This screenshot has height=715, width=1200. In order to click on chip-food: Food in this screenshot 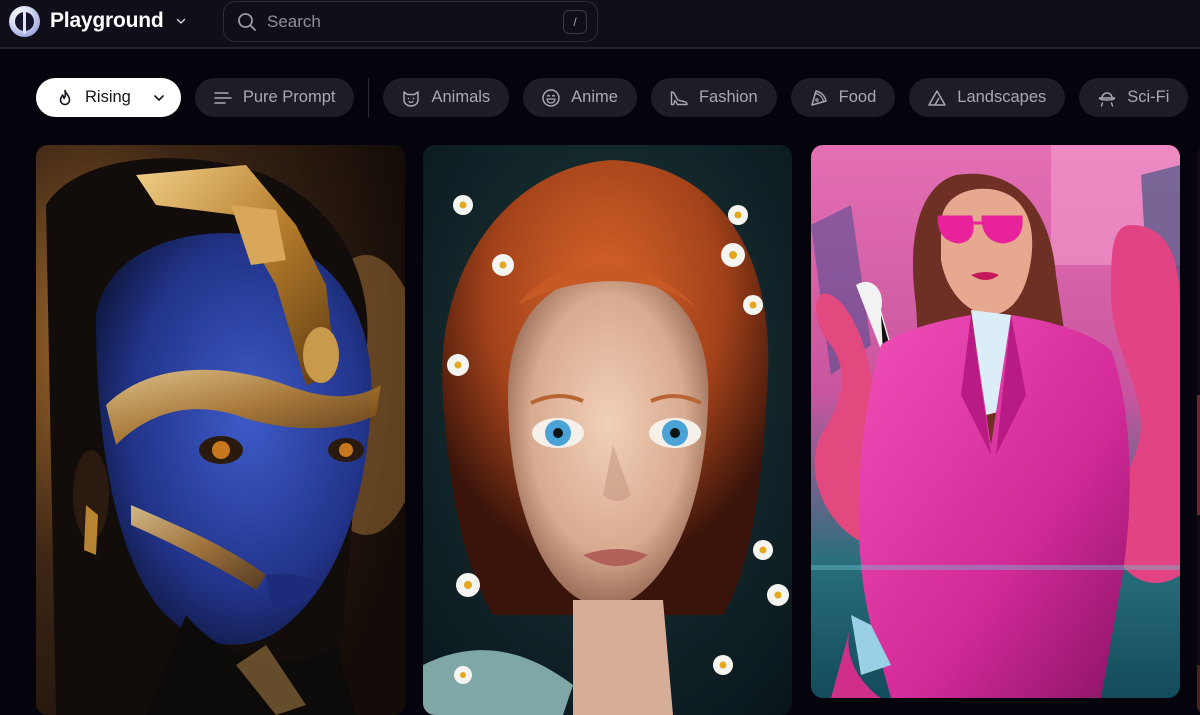, I will do `click(843, 97)`.